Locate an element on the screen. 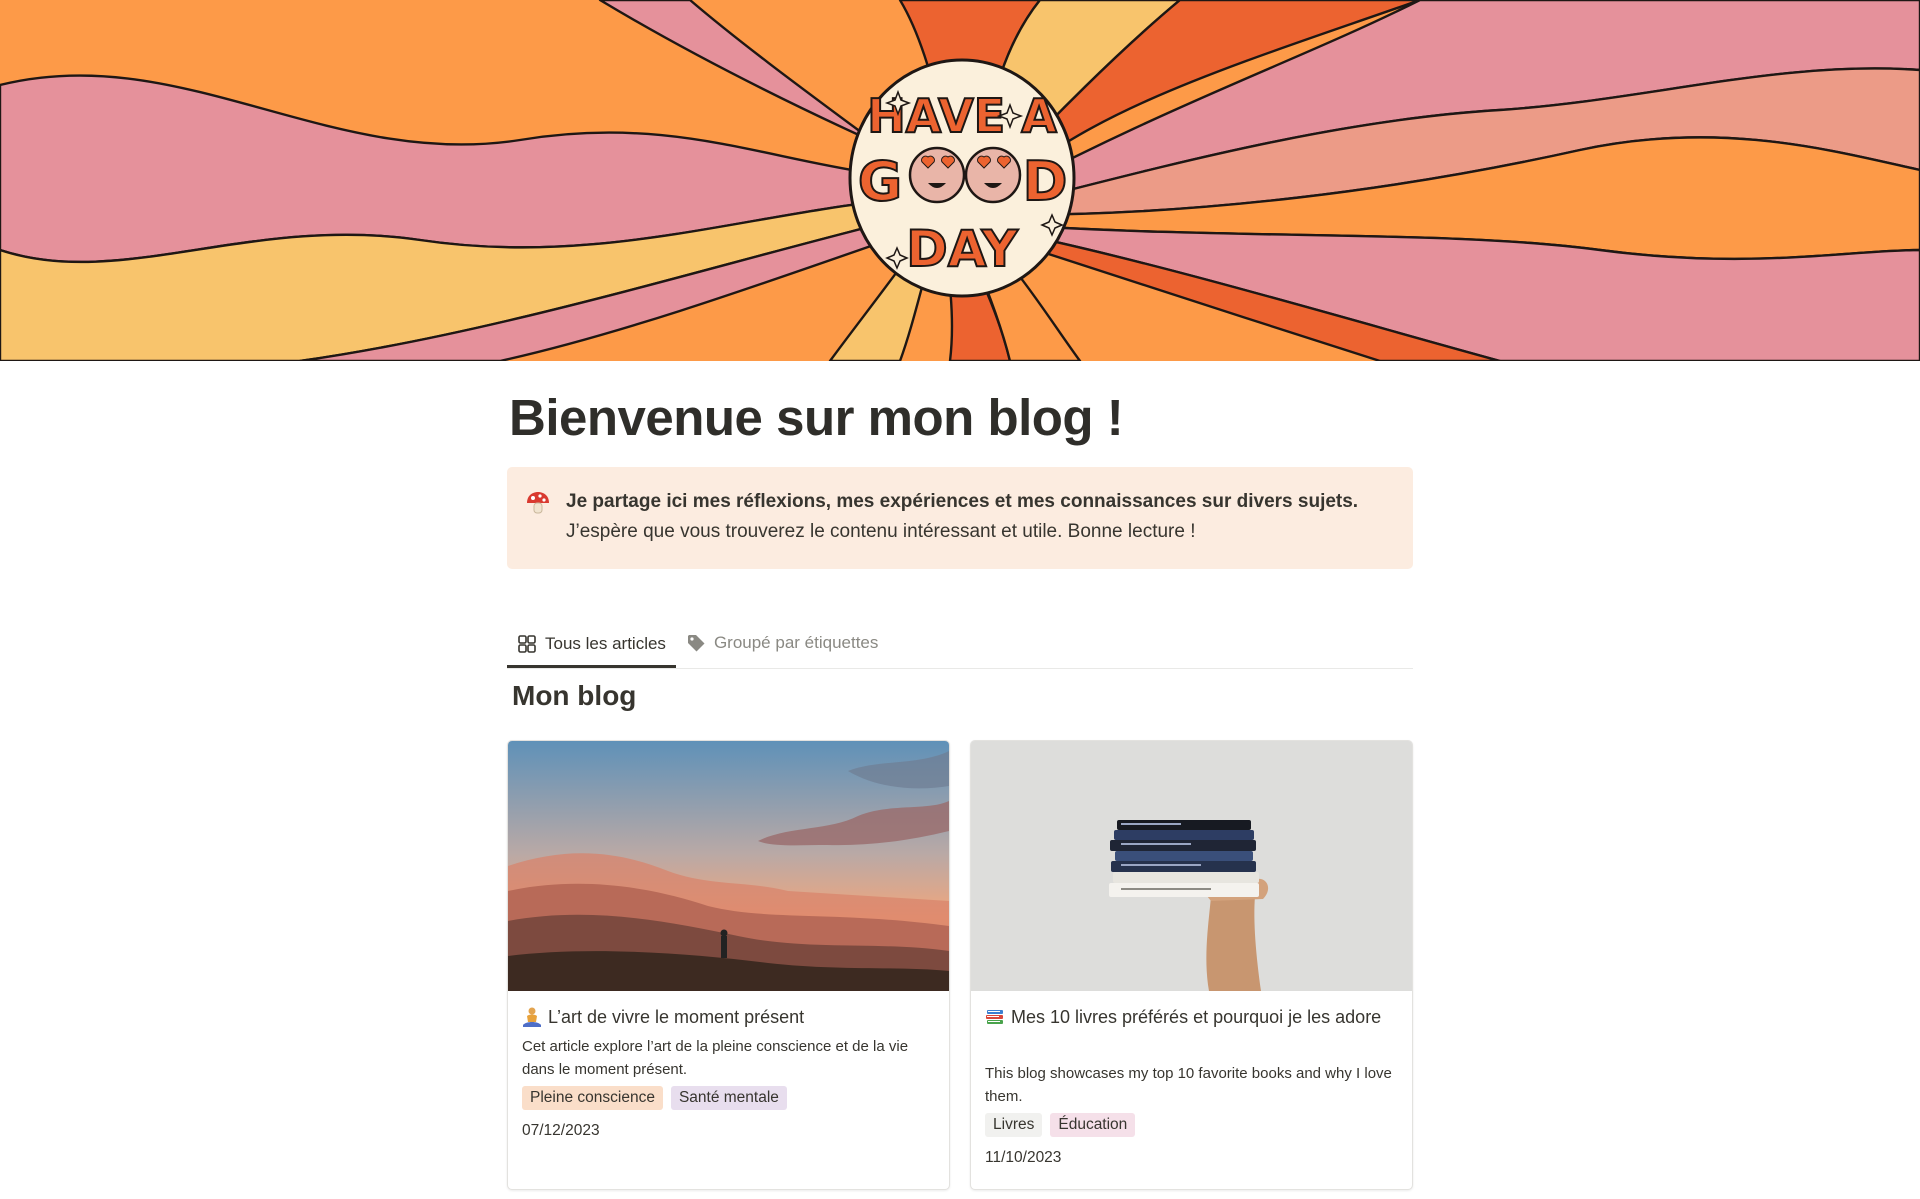  tag-livres: Livres is located at coordinates (1014, 1125).